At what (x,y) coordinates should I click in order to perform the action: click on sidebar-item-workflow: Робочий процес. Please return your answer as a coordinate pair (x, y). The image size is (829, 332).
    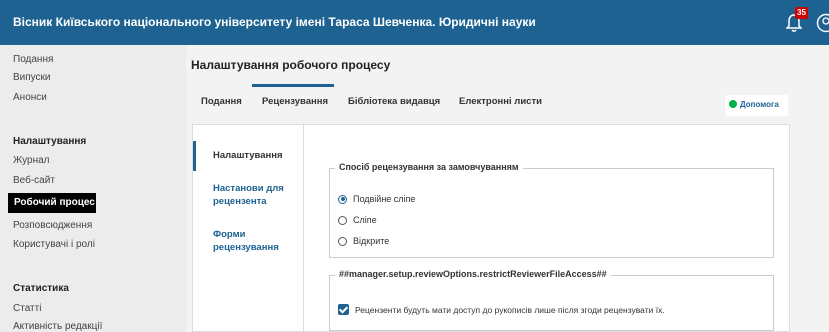
    Looking at the image, I should click on (52, 203).